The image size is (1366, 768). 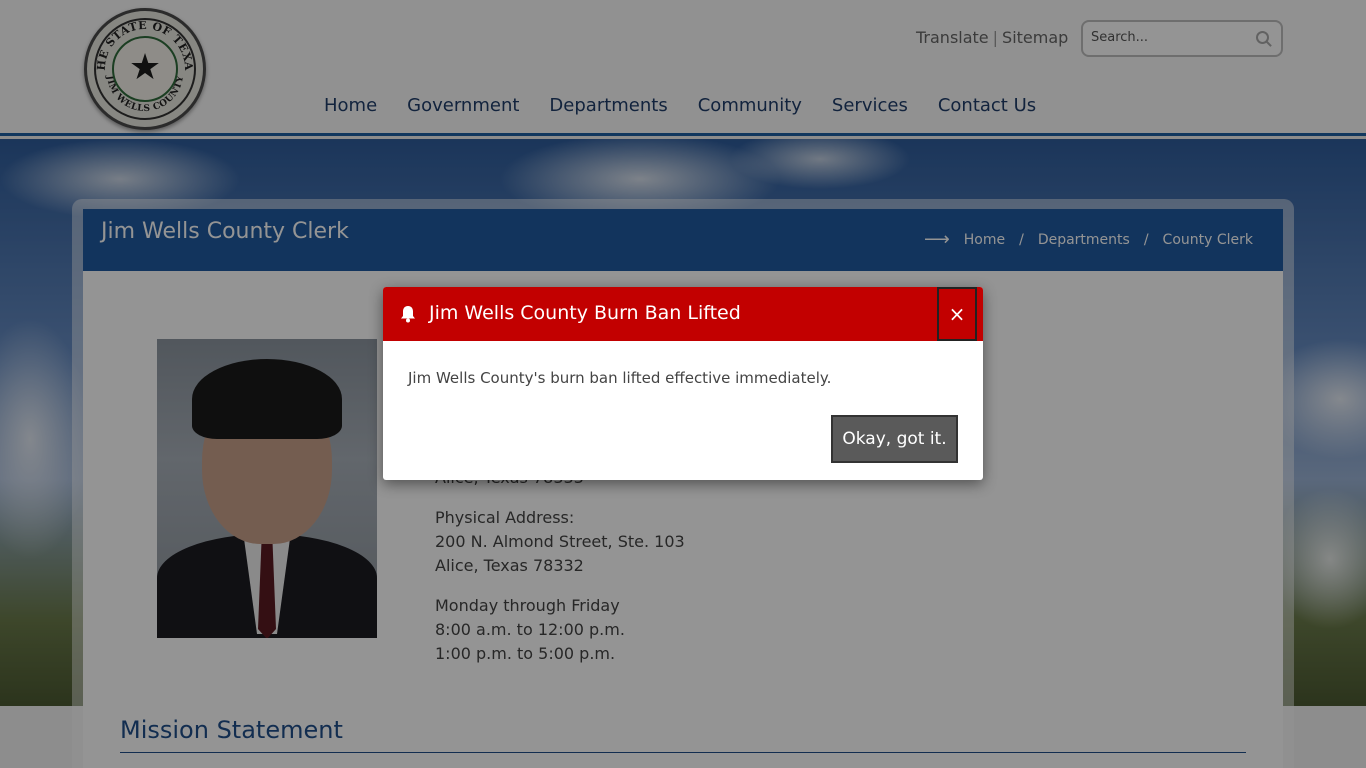 I want to click on modal-header: Jim Wells County Burn Ban Lifted, so click(x=683, y=314).